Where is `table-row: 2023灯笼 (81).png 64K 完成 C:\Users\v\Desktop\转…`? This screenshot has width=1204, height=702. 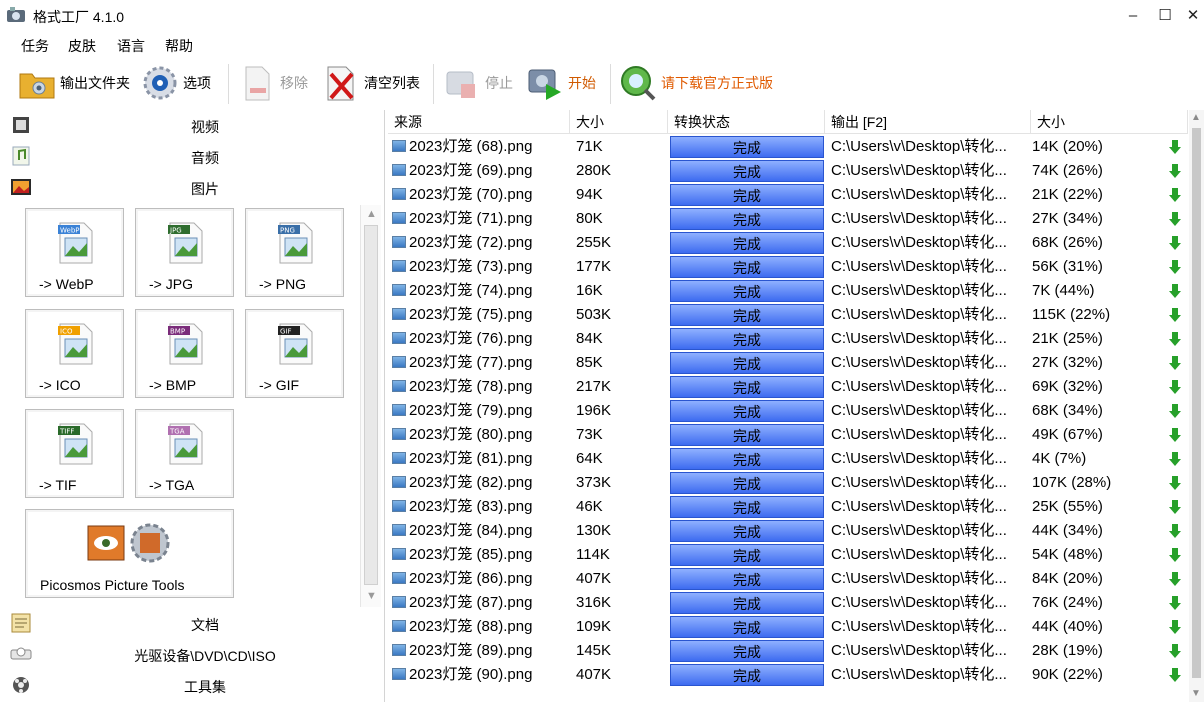
table-row: 2023灯笼 (81).png 64K 完成 C:\Users\v\Desktop\转… is located at coordinates (788, 459).